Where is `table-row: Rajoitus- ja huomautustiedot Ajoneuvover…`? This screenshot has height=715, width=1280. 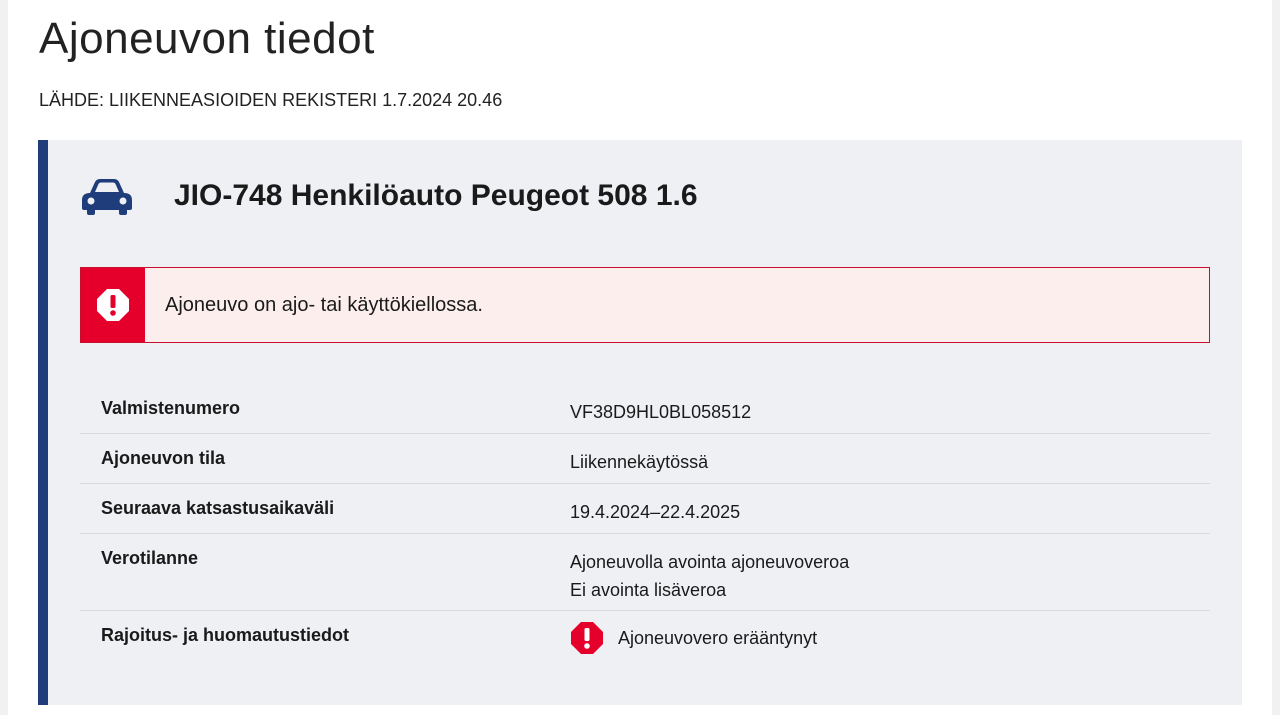 table-row: Rajoitus- ja huomautustiedot Ajoneuvover… is located at coordinates (645, 636).